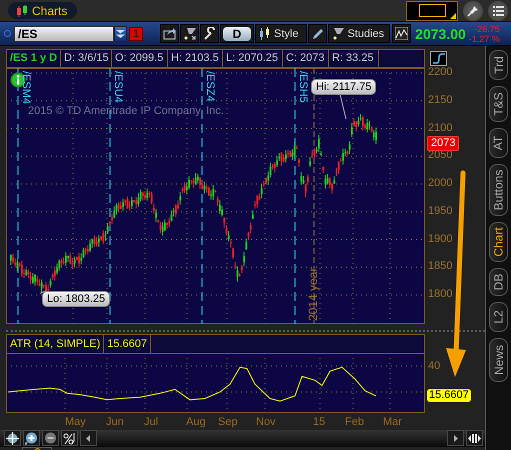 The height and width of the screenshot is (450, 511). What do you see at coordinates (354, 58) in the screenshot?
I see `ohlc-value: R: 33.25` at bounding box center [354, 58].